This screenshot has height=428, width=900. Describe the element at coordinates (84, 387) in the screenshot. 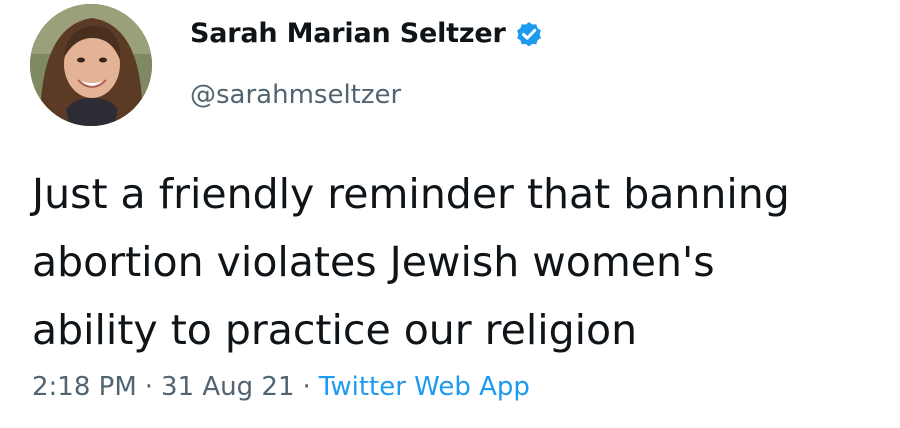

I see `tweet-time: 2:18 PM` at that location.